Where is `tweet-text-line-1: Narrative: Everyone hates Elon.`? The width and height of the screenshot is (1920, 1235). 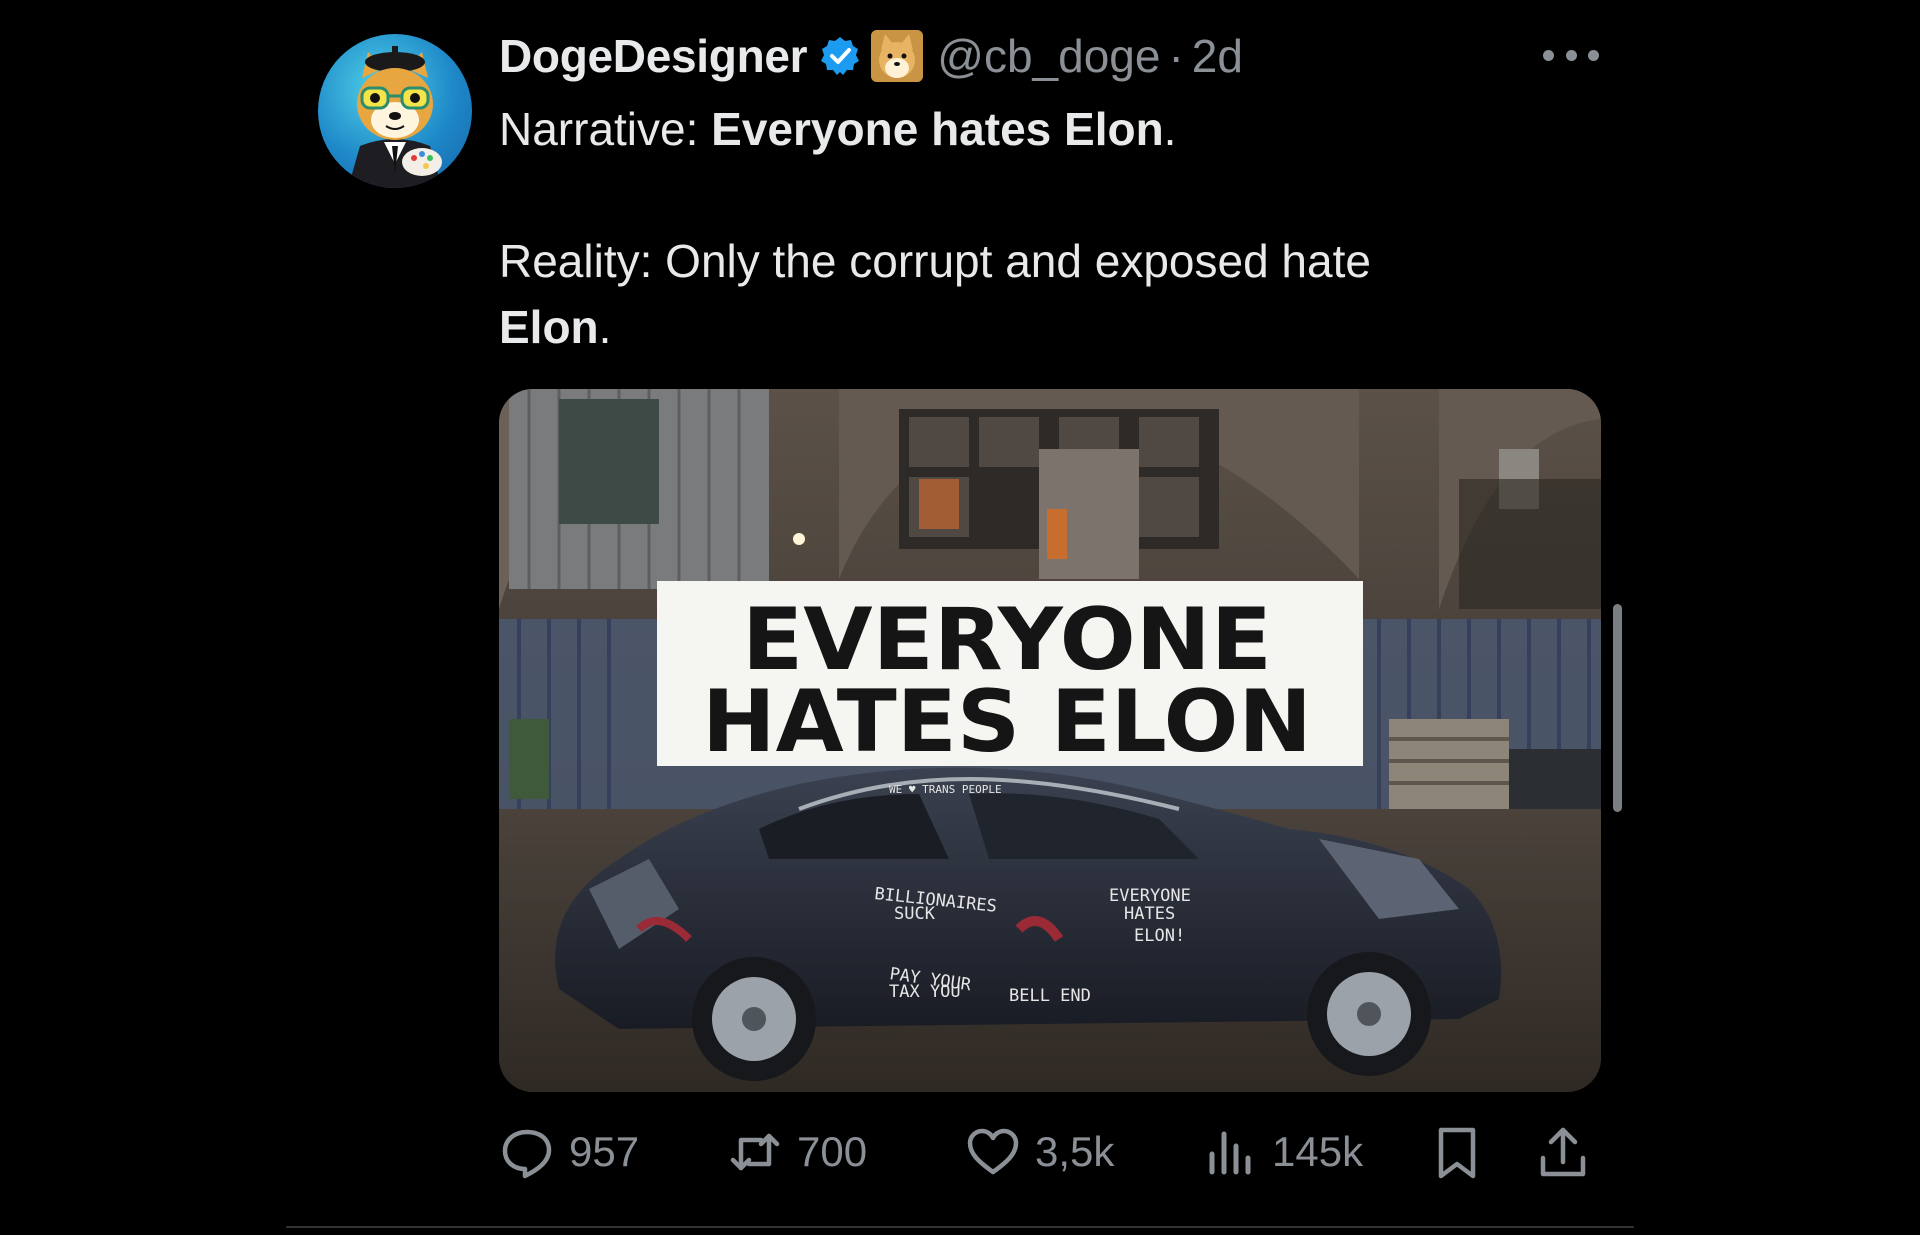 tweet-text-line-1: Narrative: Everyone hates Elon. is located at coordinates (838, 129).